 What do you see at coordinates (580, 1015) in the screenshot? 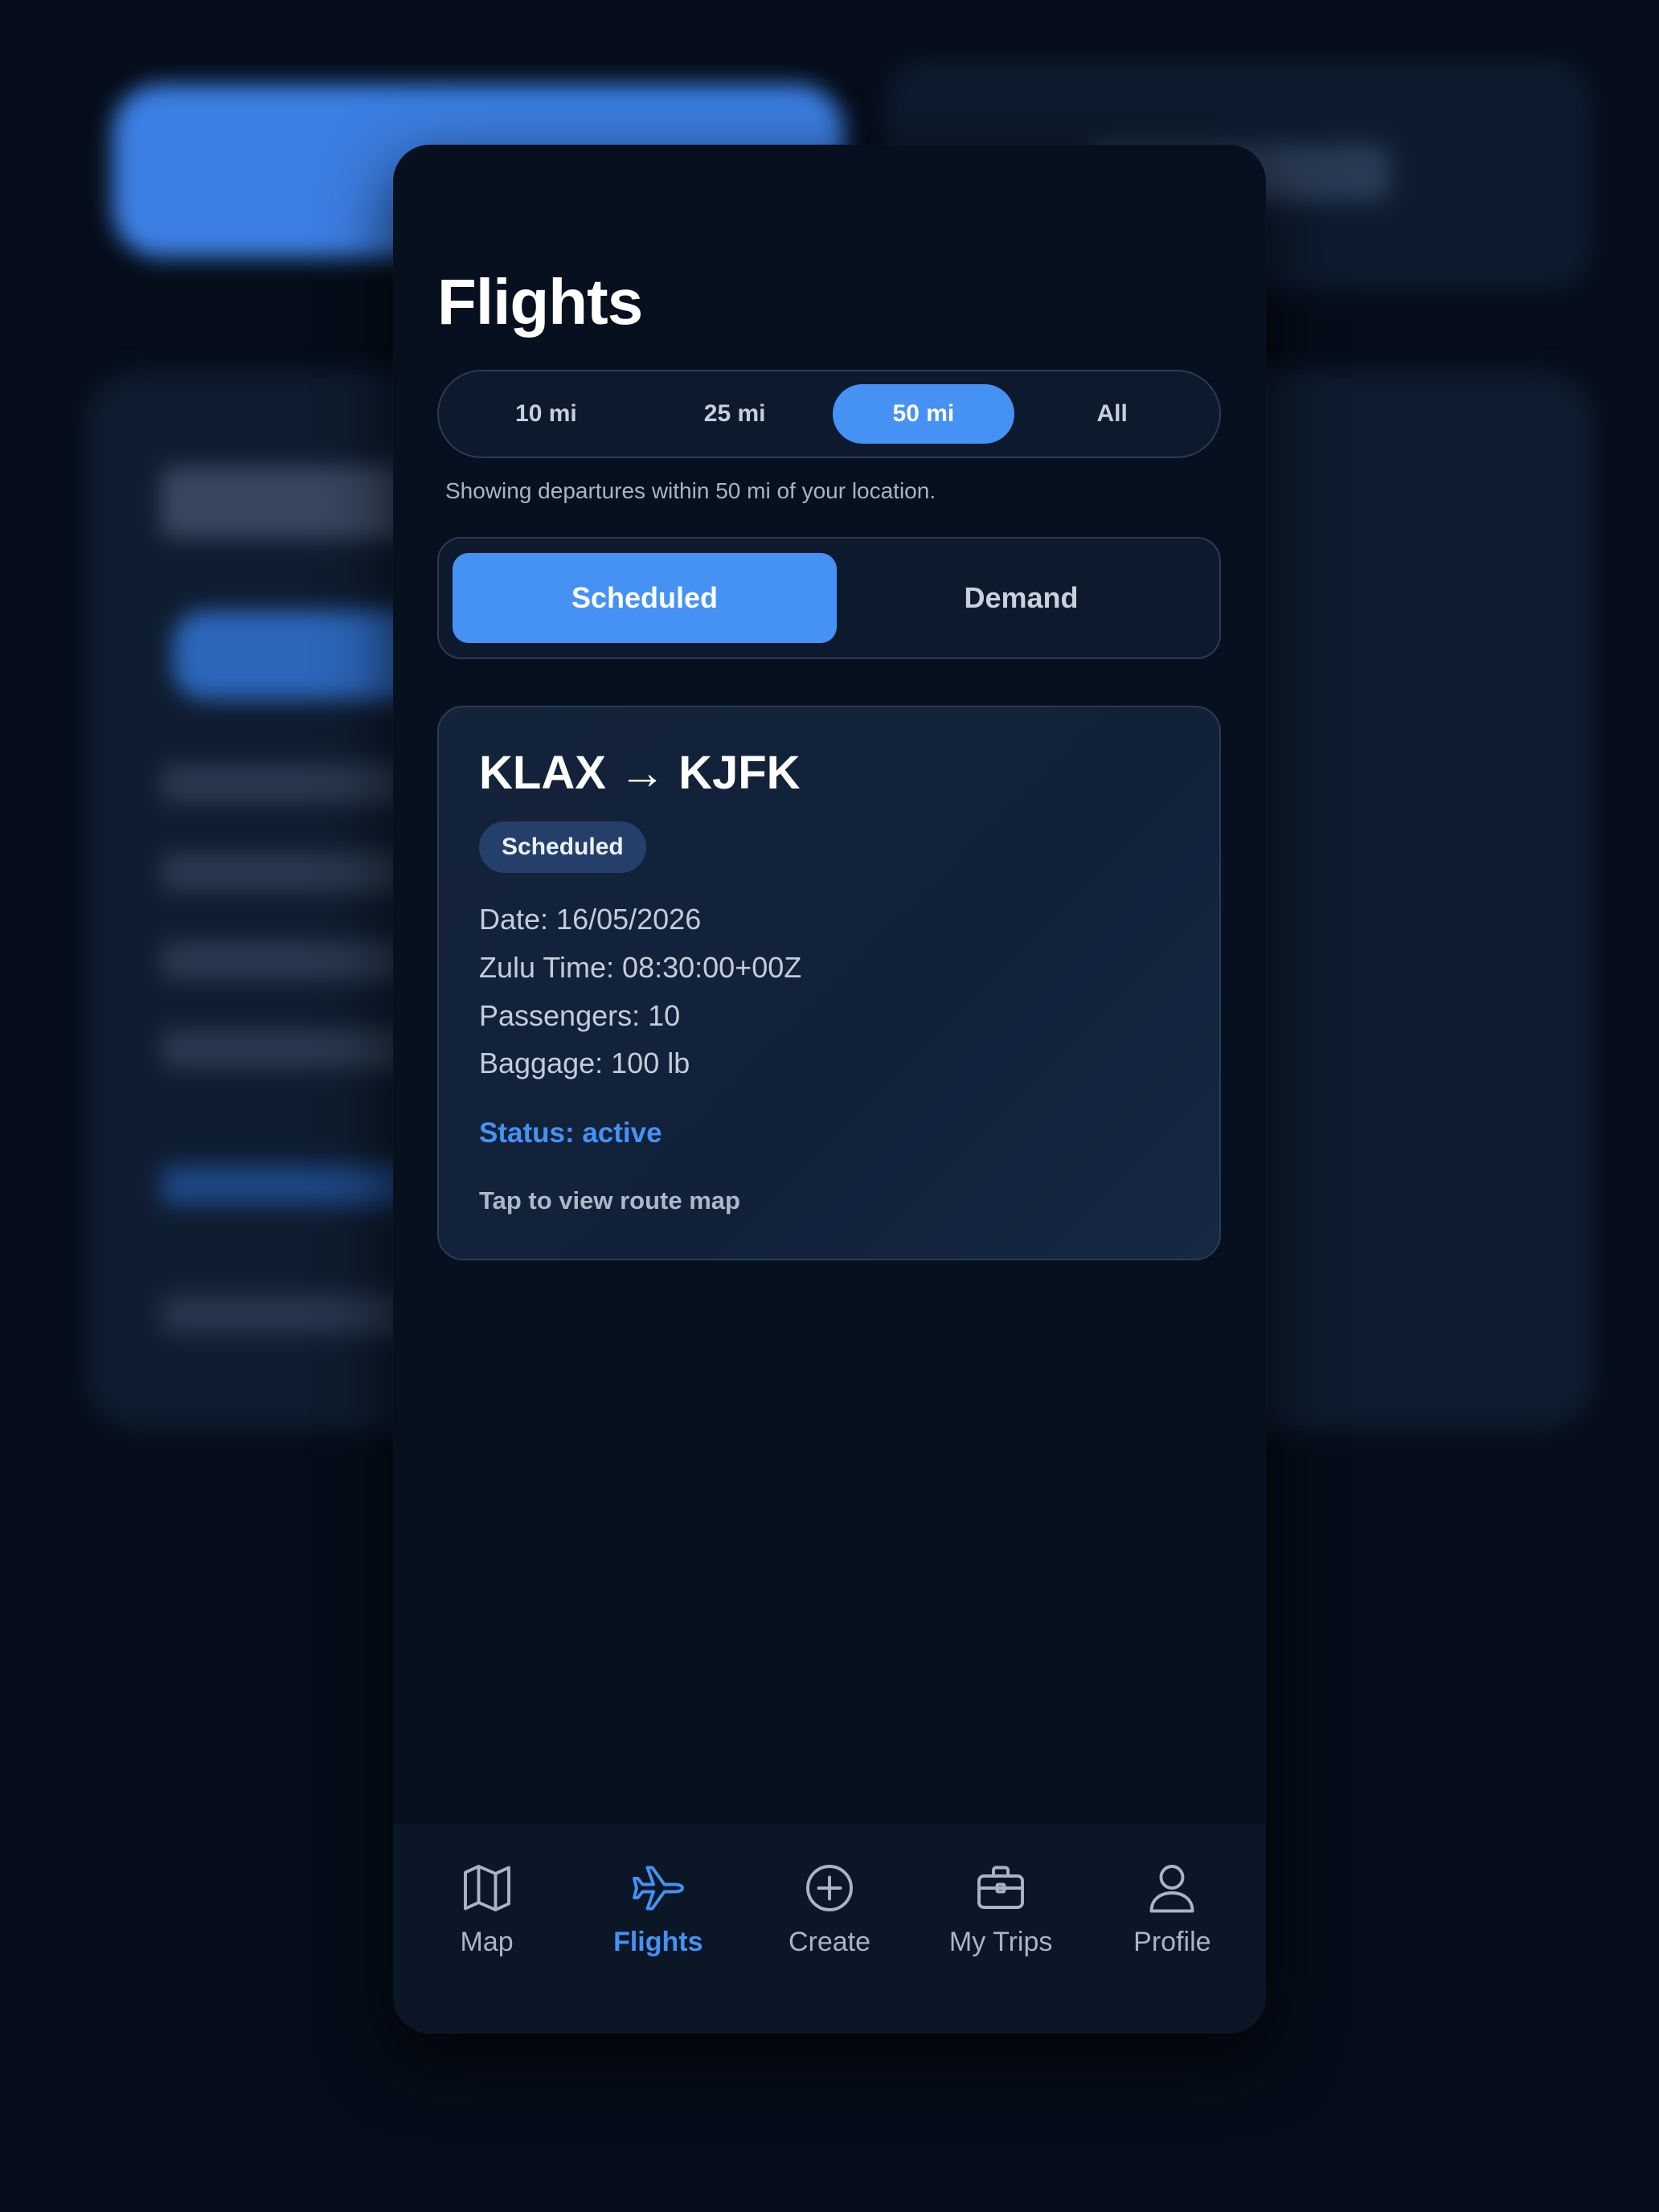
I see `flight-passengers: Passengers: 10` at bounding box center [580, 1015].